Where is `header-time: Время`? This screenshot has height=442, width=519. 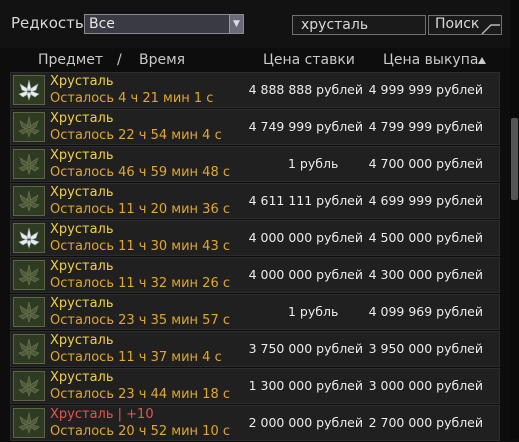
header-time: Время is located at coordinates (162, 60).